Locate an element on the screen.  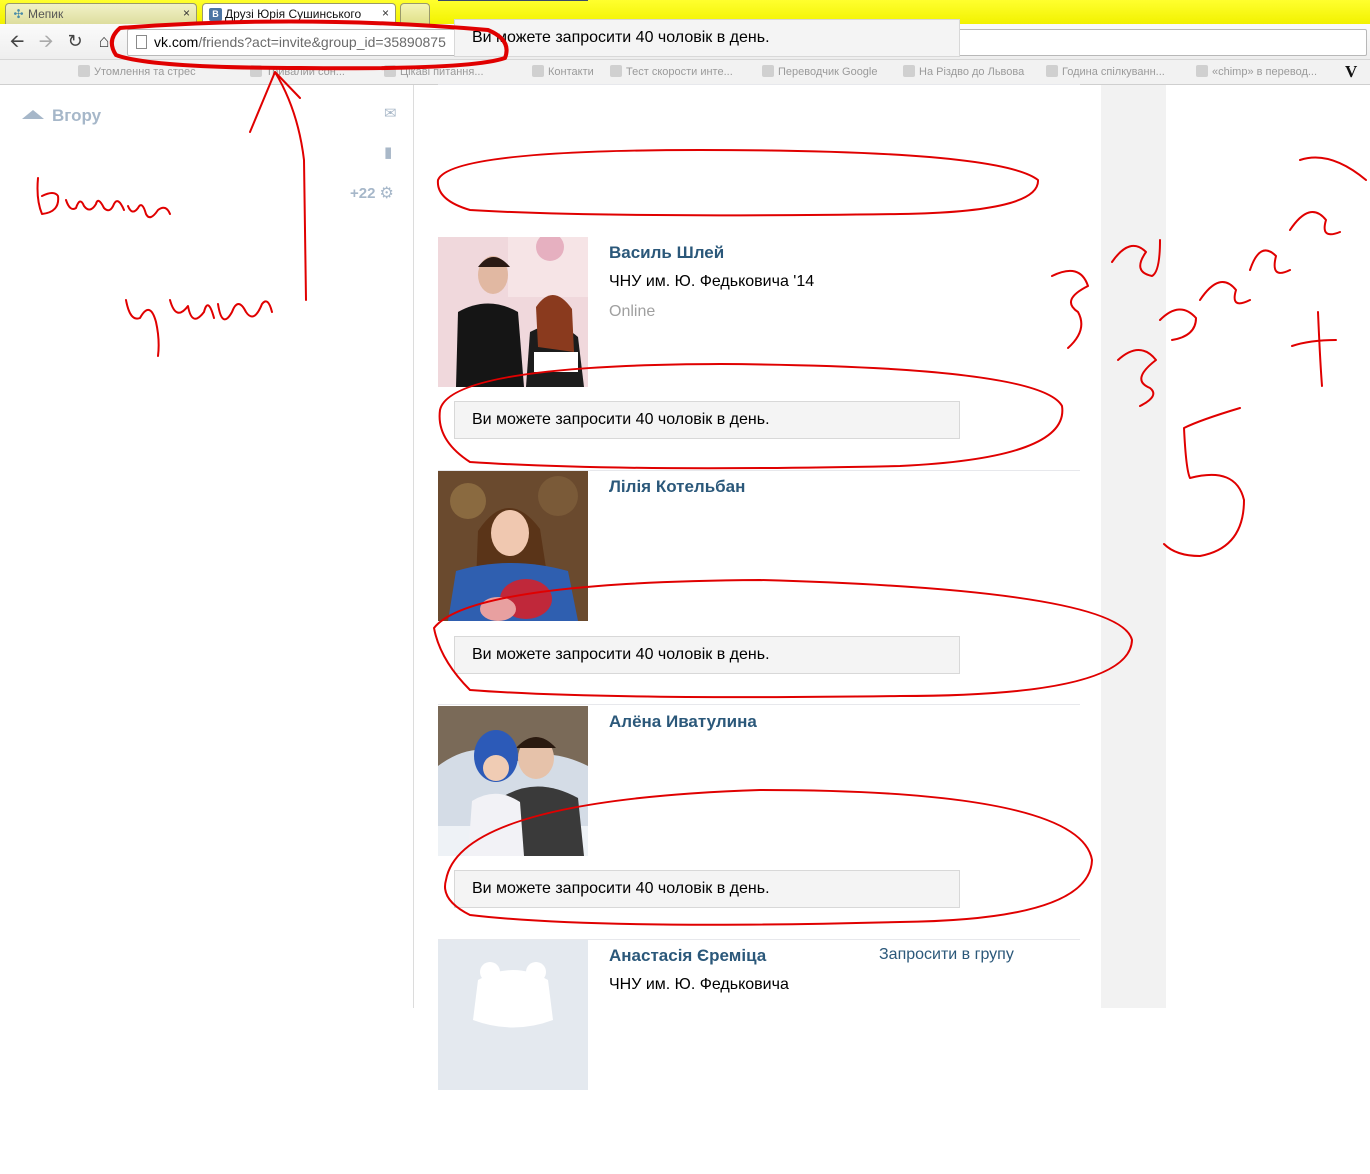
gear-icon: ⚙ is located at coordinates (386, 193).